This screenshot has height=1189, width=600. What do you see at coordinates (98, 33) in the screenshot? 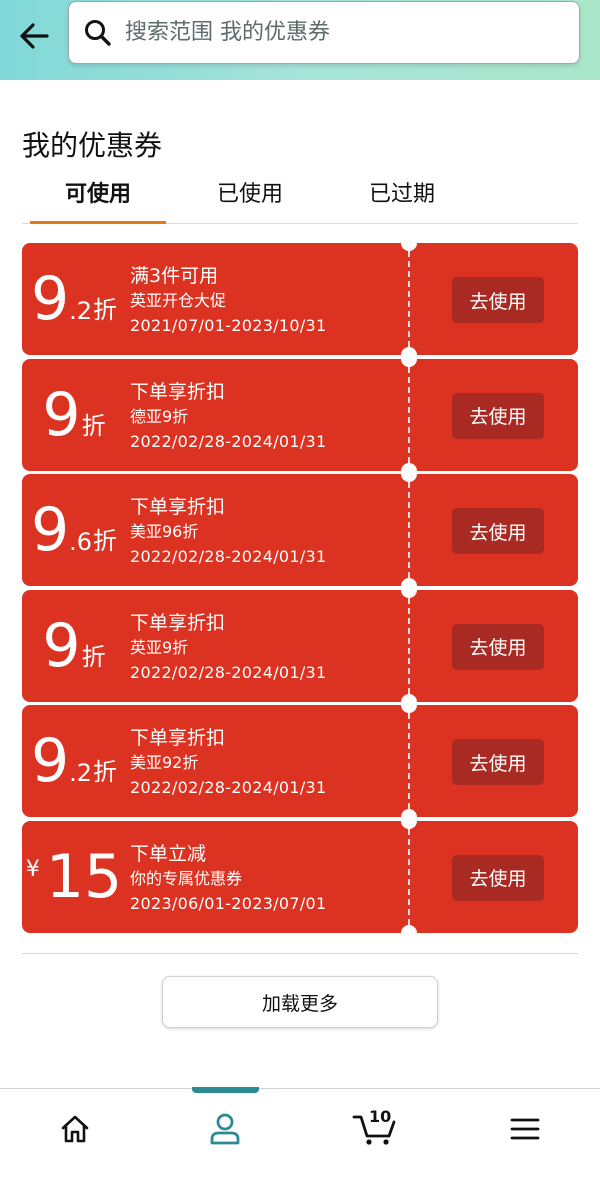
I see `search-icon` at bounding box center [98, 33].